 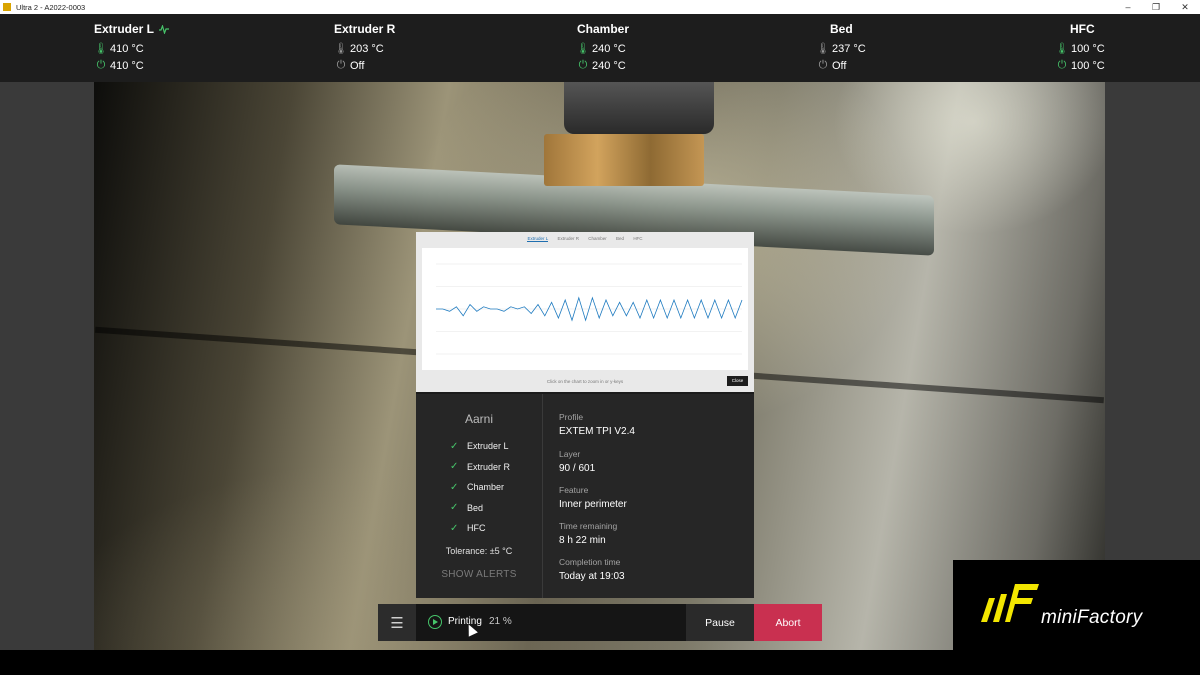 I want to click on info-time-remaining: Time remaining 8 h 22 min, so click(x=588, y=533).